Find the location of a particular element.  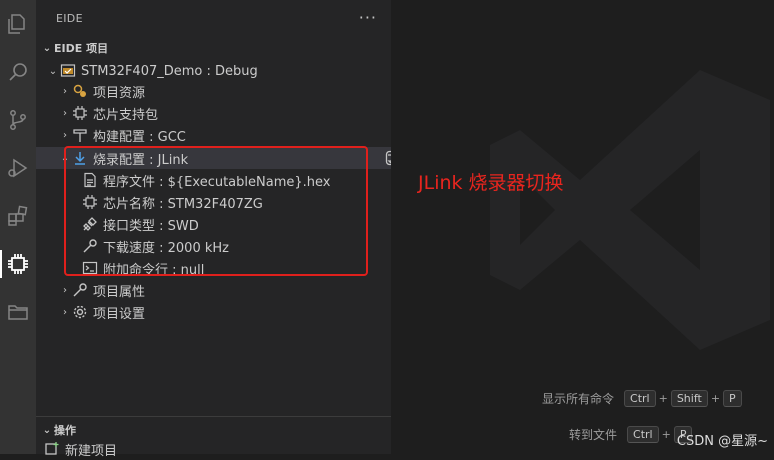

extensions-icon is located at coordinates (18, 216).